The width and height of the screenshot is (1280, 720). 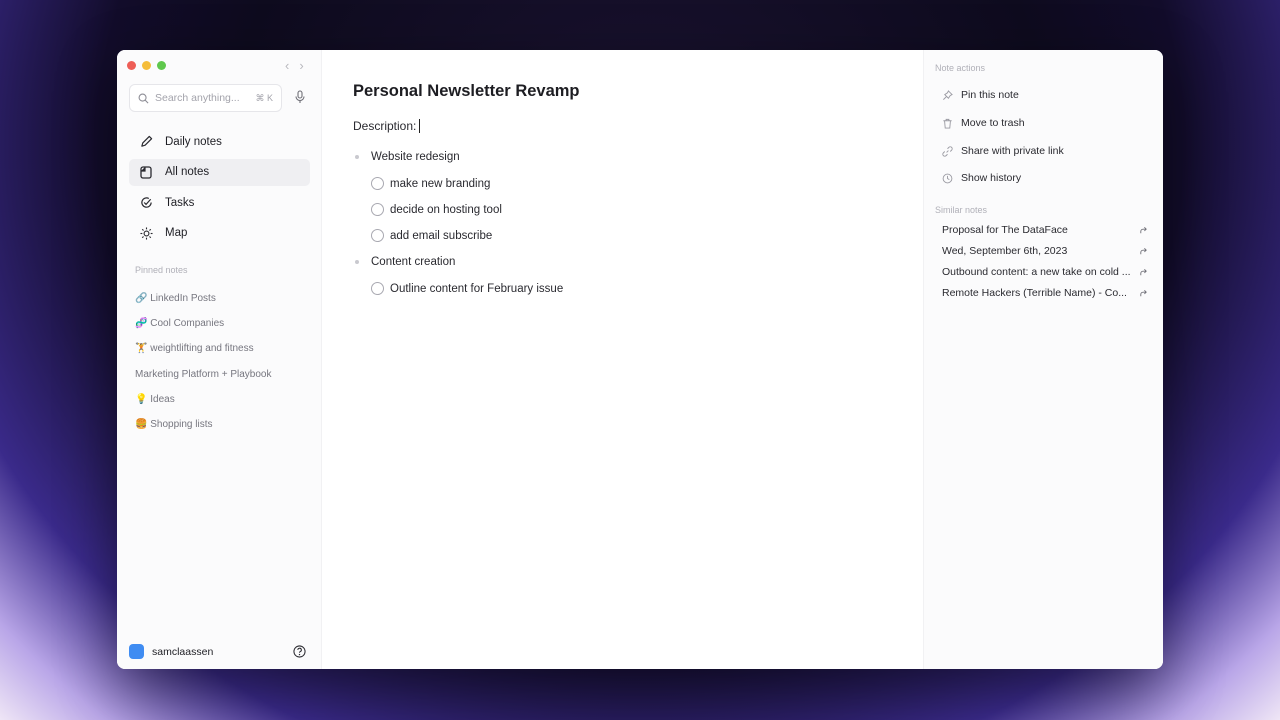 I want to click on nav-item-map: Map, so click(x=219, y=233).